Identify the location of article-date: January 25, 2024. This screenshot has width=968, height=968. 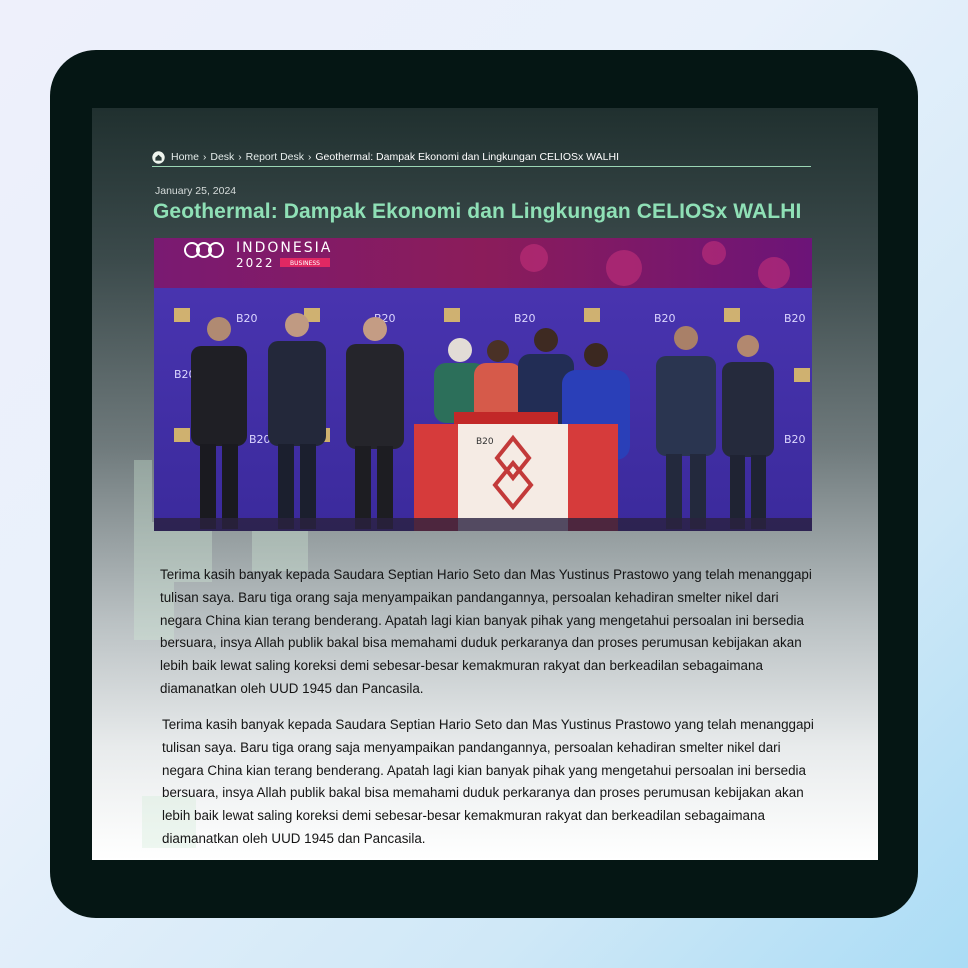
(196, 191).